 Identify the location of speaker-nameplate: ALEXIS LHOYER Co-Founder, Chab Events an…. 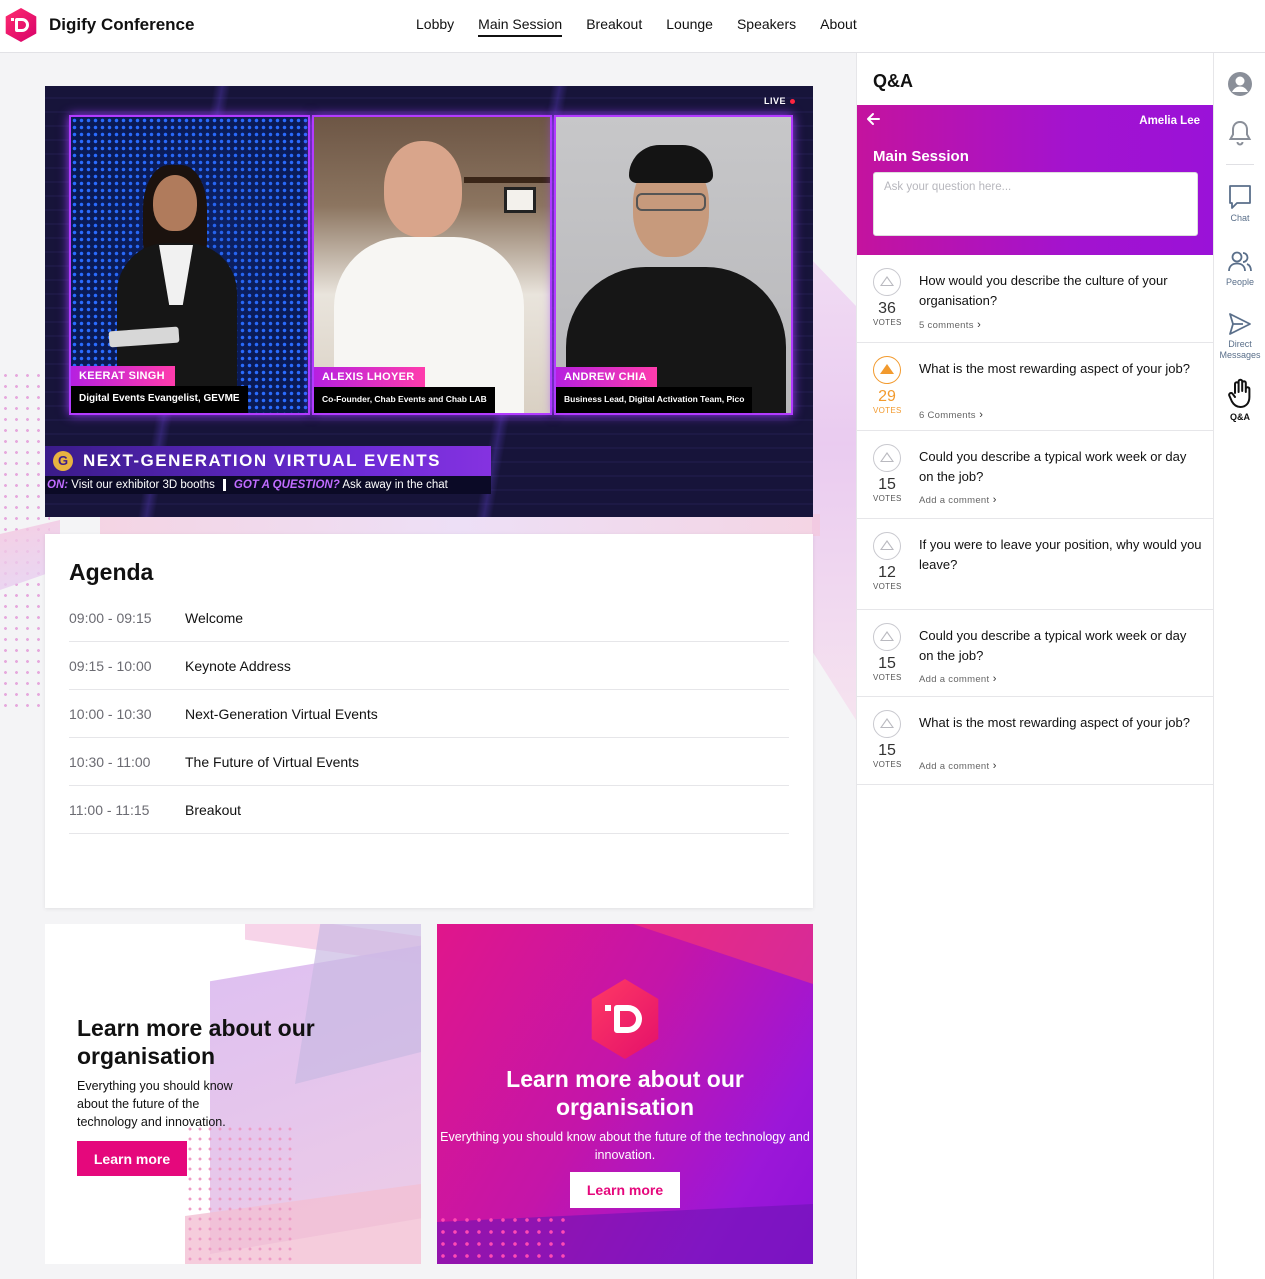
(404, 390).